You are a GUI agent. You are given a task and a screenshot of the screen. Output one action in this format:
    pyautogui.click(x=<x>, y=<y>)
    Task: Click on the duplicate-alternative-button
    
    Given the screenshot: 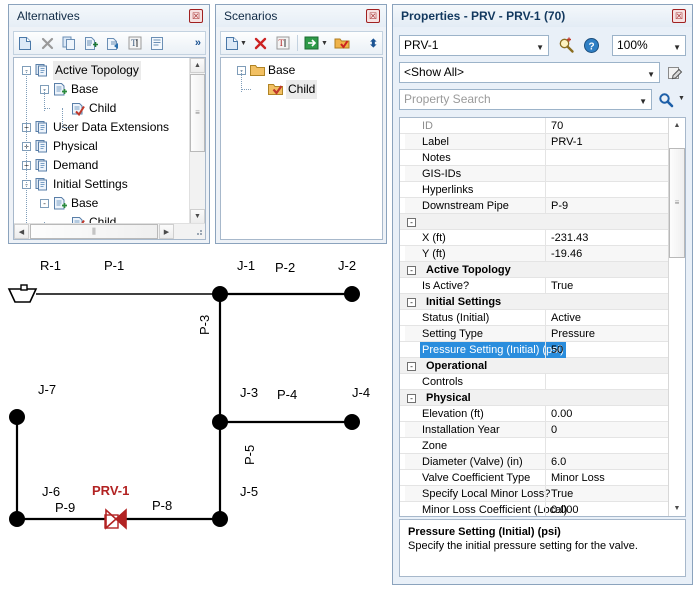 What is the action you would take?
    pyautogui.click(x=69, y=43)
    